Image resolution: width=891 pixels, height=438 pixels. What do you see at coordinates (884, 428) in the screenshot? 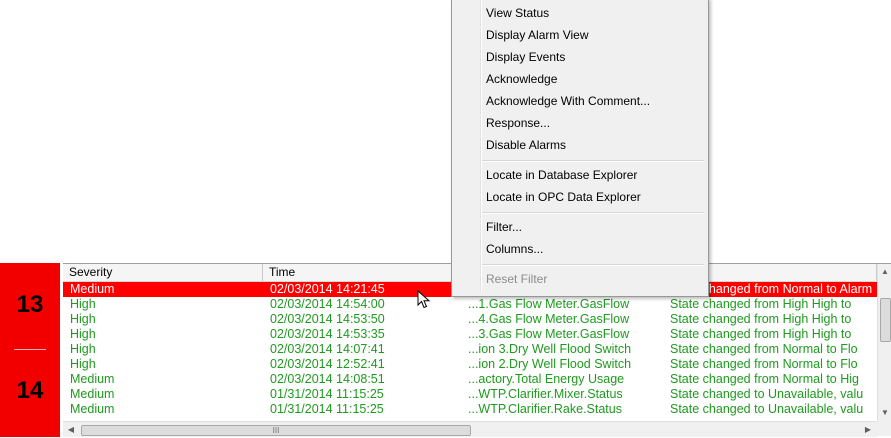
I see `scrollbar-corner` at bounding box center [884, 428].